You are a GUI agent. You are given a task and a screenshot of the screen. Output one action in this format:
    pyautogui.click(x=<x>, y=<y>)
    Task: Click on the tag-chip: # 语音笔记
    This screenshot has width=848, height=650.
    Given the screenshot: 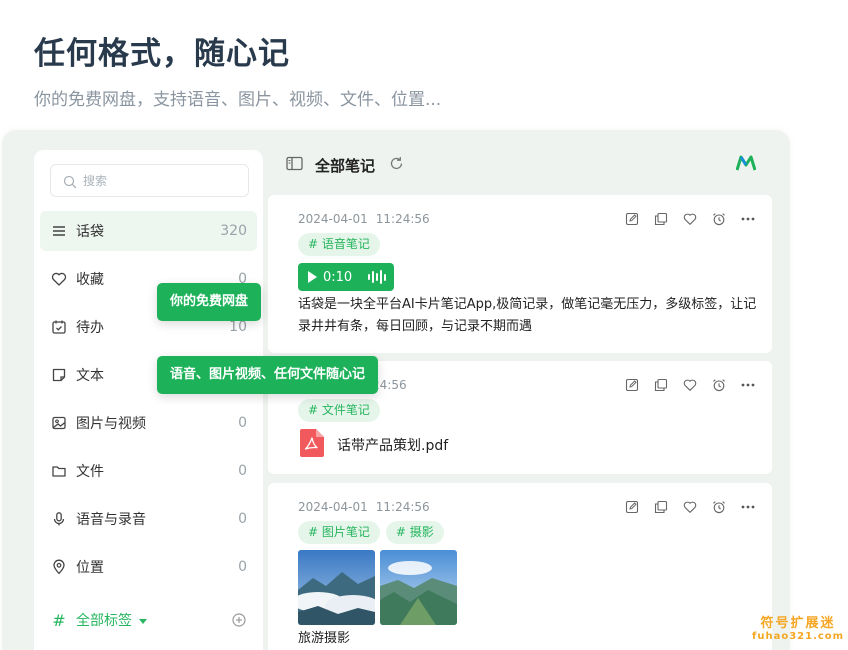 What is the action you would take?
    pyautogui.click(x=339, y=244)
    